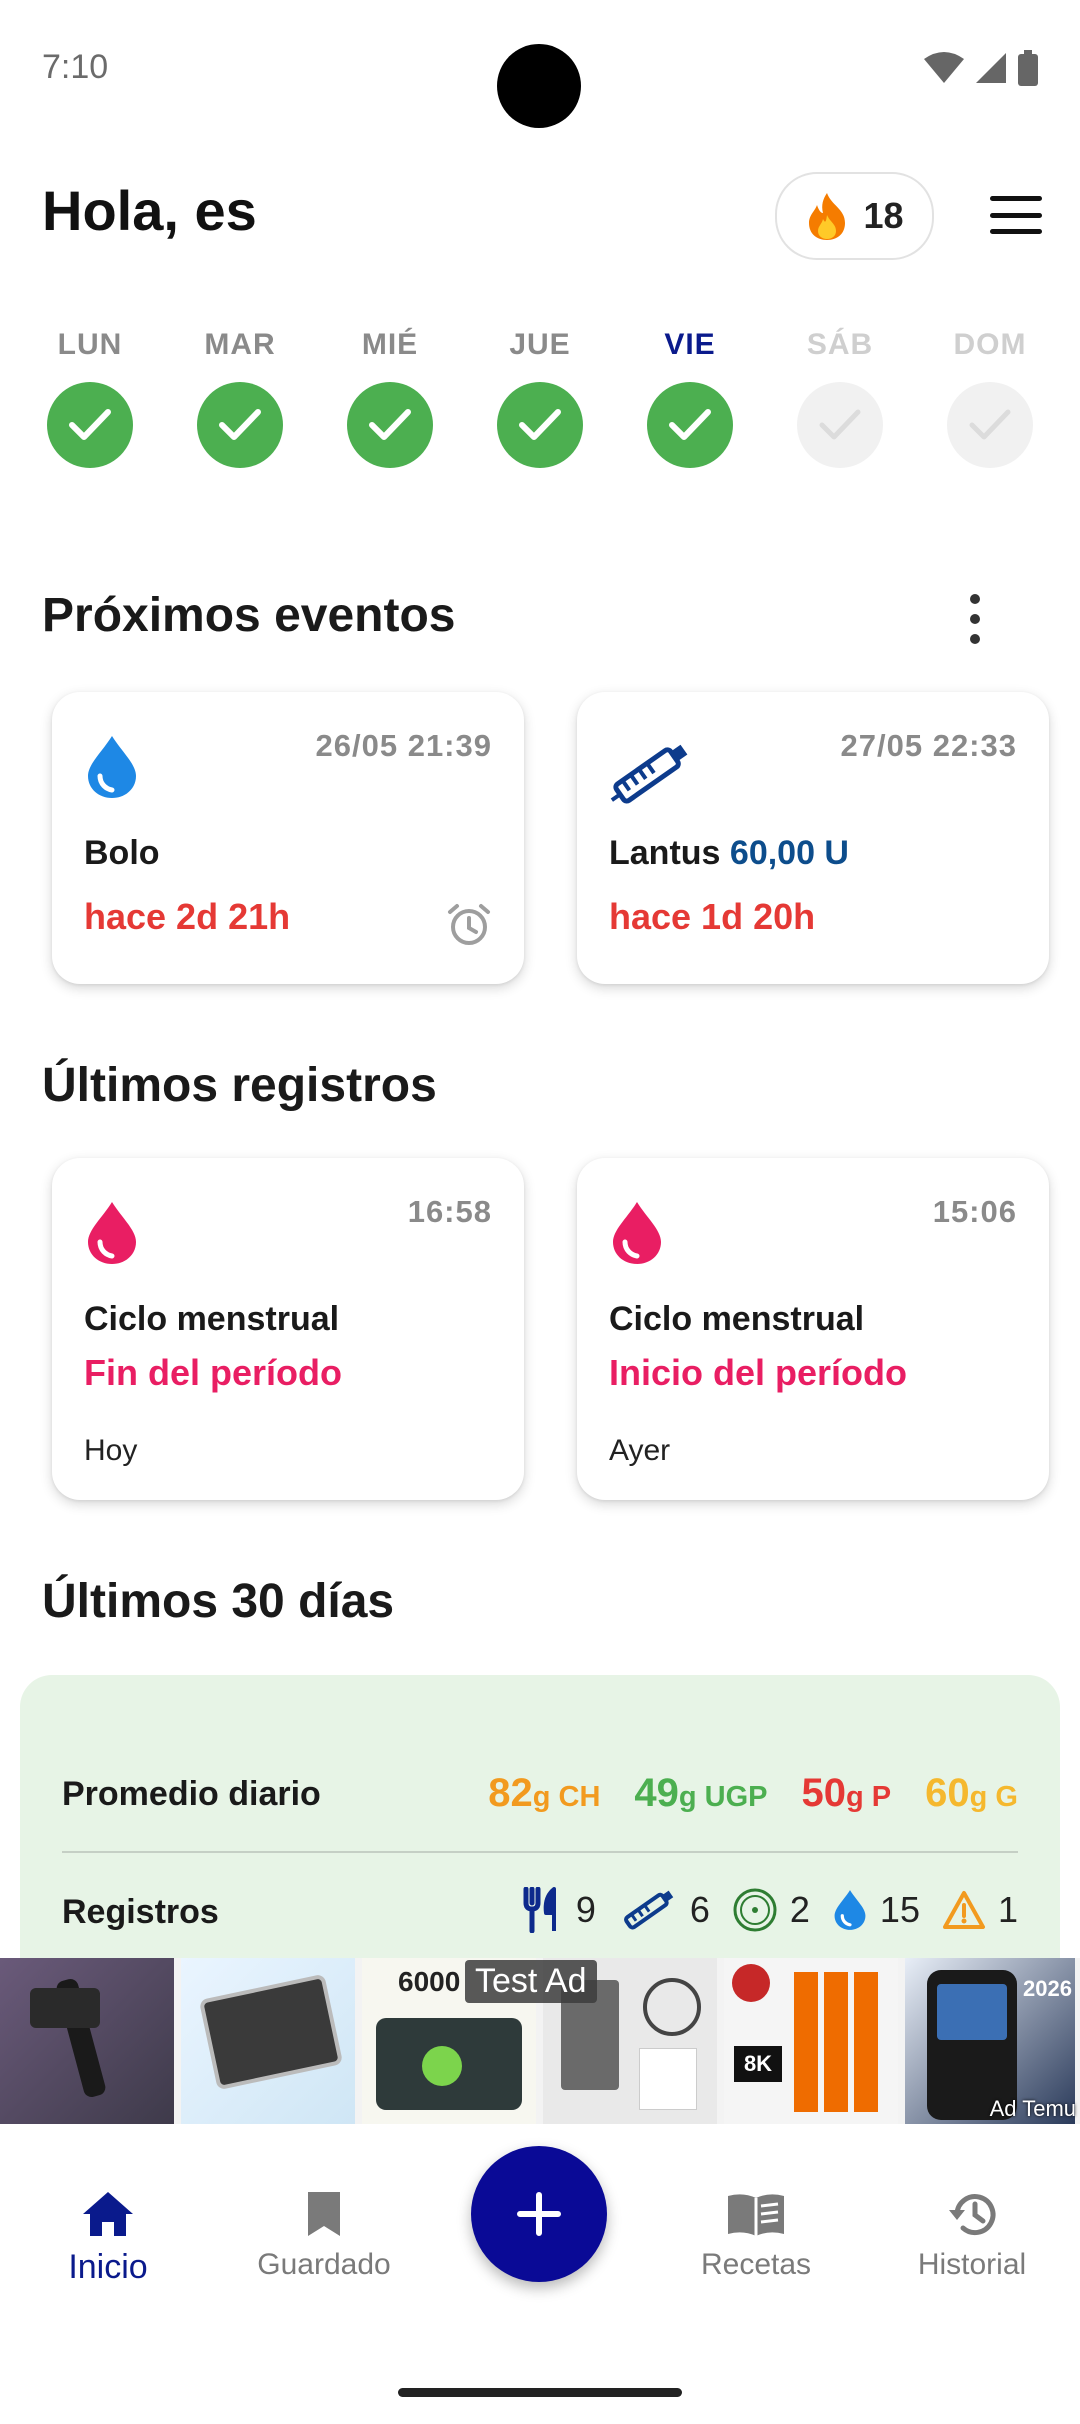  Describe the element at coordinates (737, 1319) in the screenshot. I see `record-title: Ciclo menstrual` at that location.